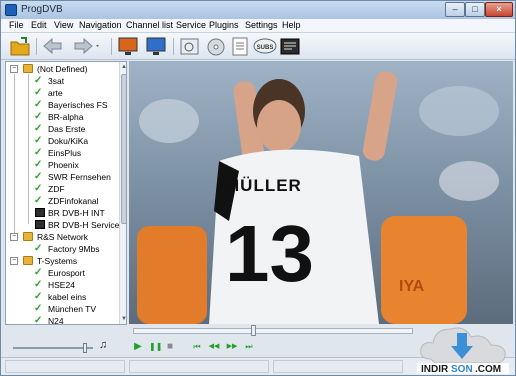  I want to click on volume-thumb, so click(85, 348).